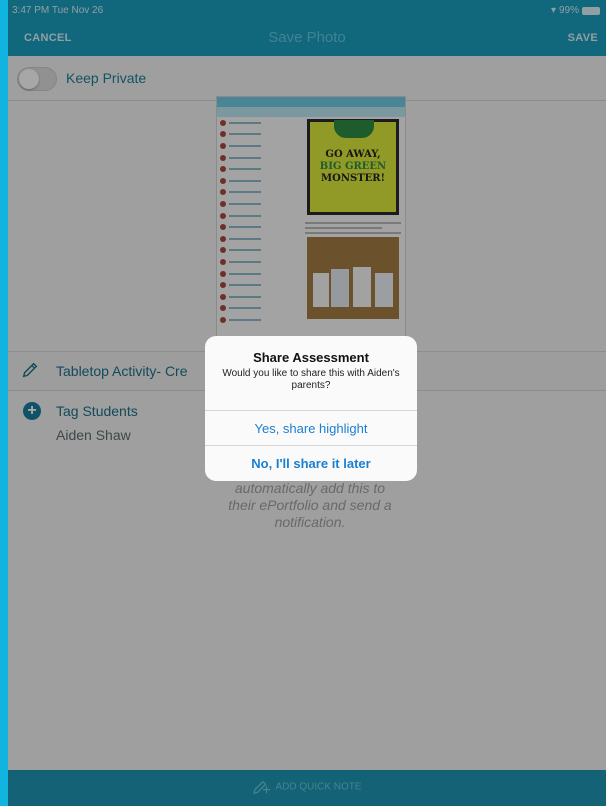 This screenshot has width=606, height=806. Describe the element at coordinates (311, 462) in the screenshot. I see `share-later-button: No, I'll share it later` at that location.